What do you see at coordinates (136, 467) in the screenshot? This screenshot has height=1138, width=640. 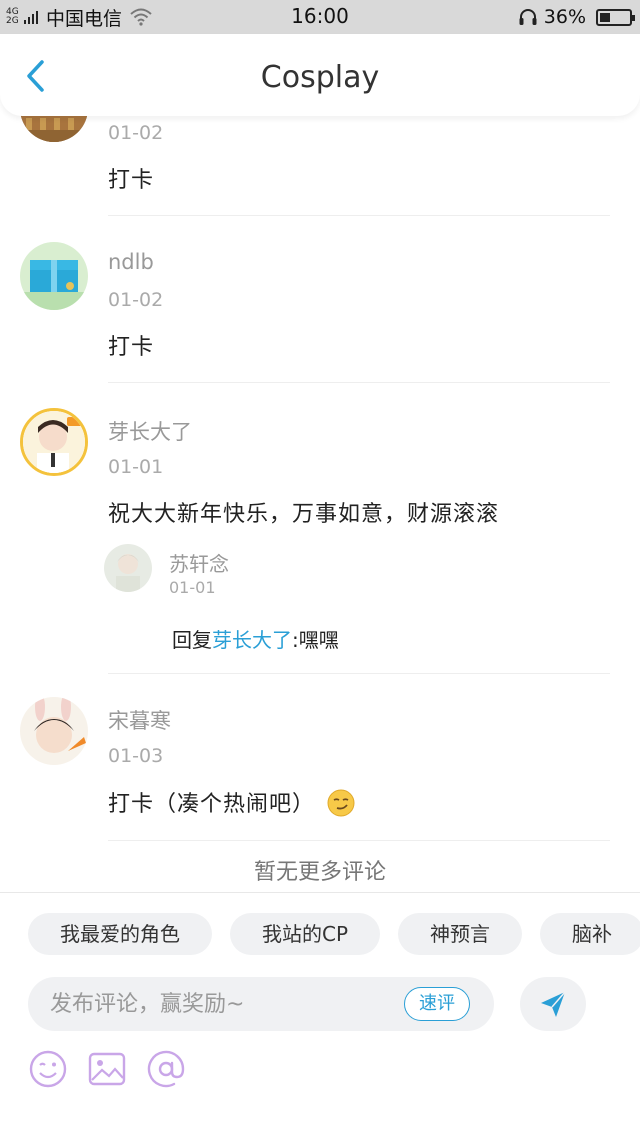 I see `comment-date: 01-01` at bounding box center [136, 467].